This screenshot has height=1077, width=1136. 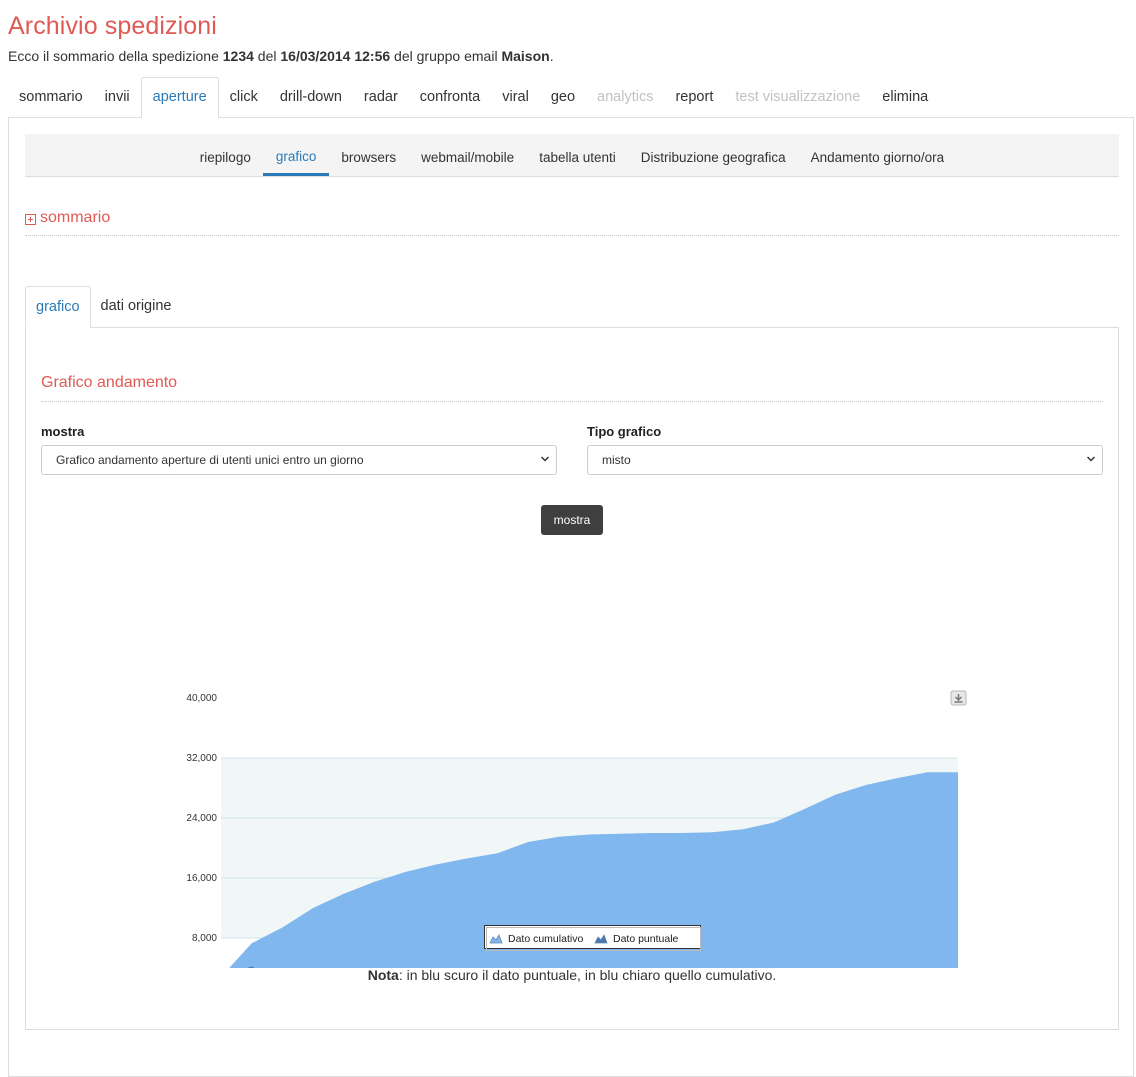 What do you see at coordinates (238, 56) in the screenshot?
I see `spedizione-id: 1234` at bounding box center [238, 56].